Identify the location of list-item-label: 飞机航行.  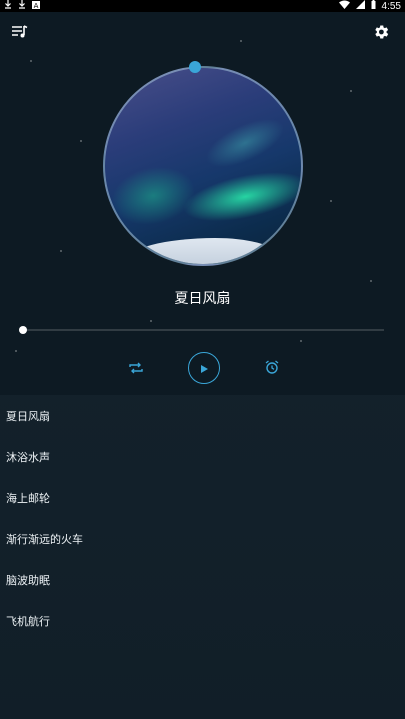
(28, 621).